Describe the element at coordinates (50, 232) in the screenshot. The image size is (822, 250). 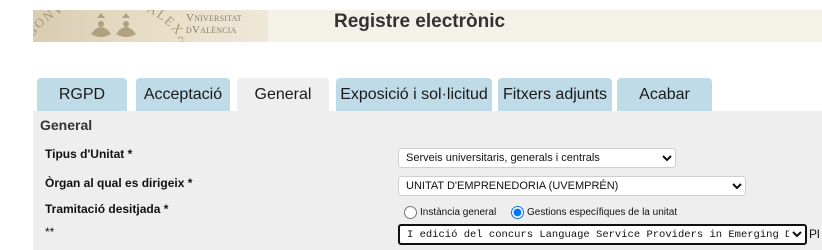
I see `gestio-label: **` at that location.